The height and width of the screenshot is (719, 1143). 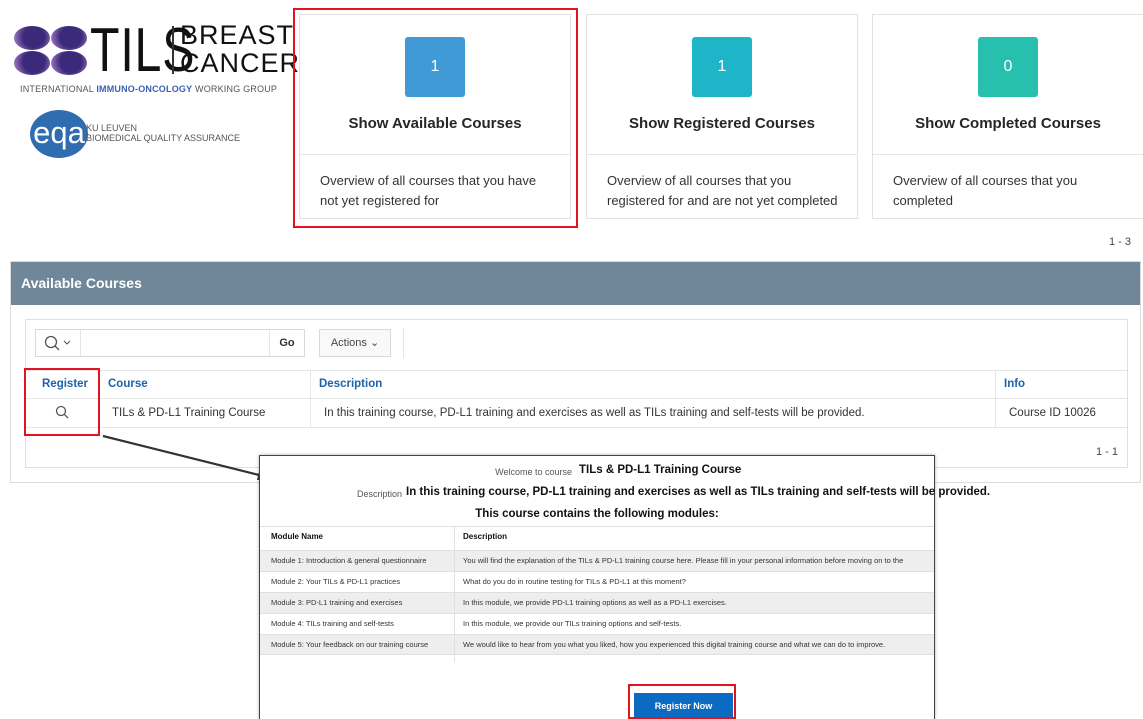 I want to click on go-button: Go, so click(x=286, y=343).